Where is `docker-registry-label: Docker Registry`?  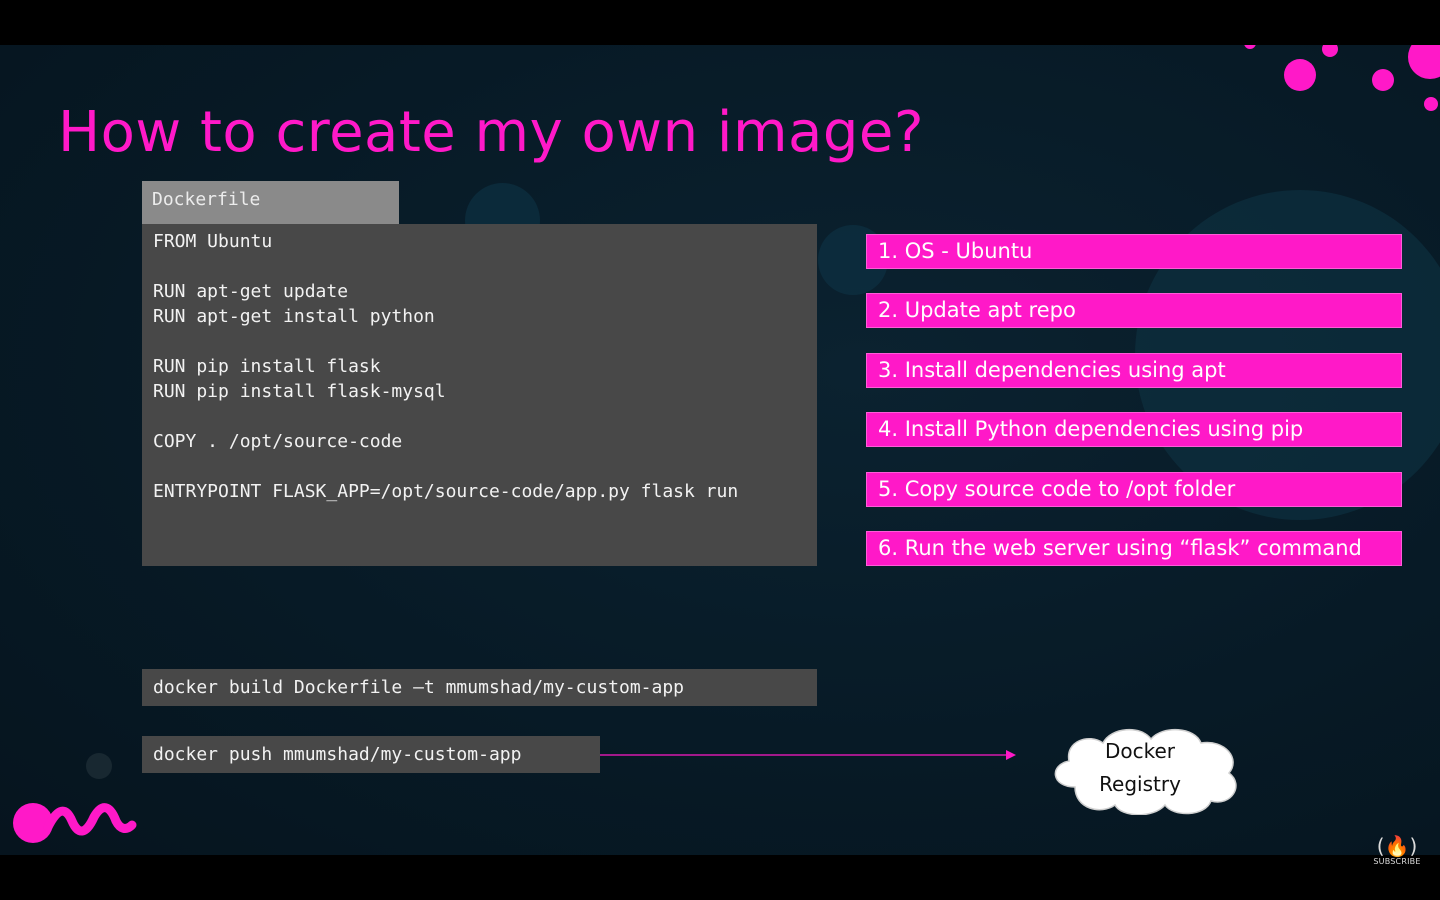 docker-registry-label: Docker Registry is located at coordinates (1140, 768).